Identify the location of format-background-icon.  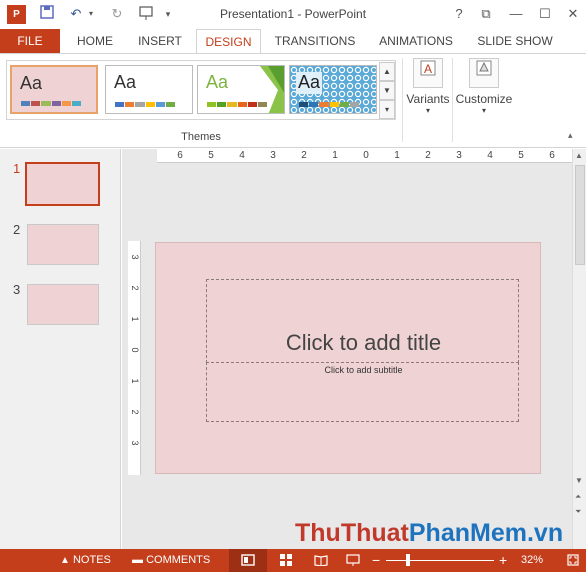
(484, 73).